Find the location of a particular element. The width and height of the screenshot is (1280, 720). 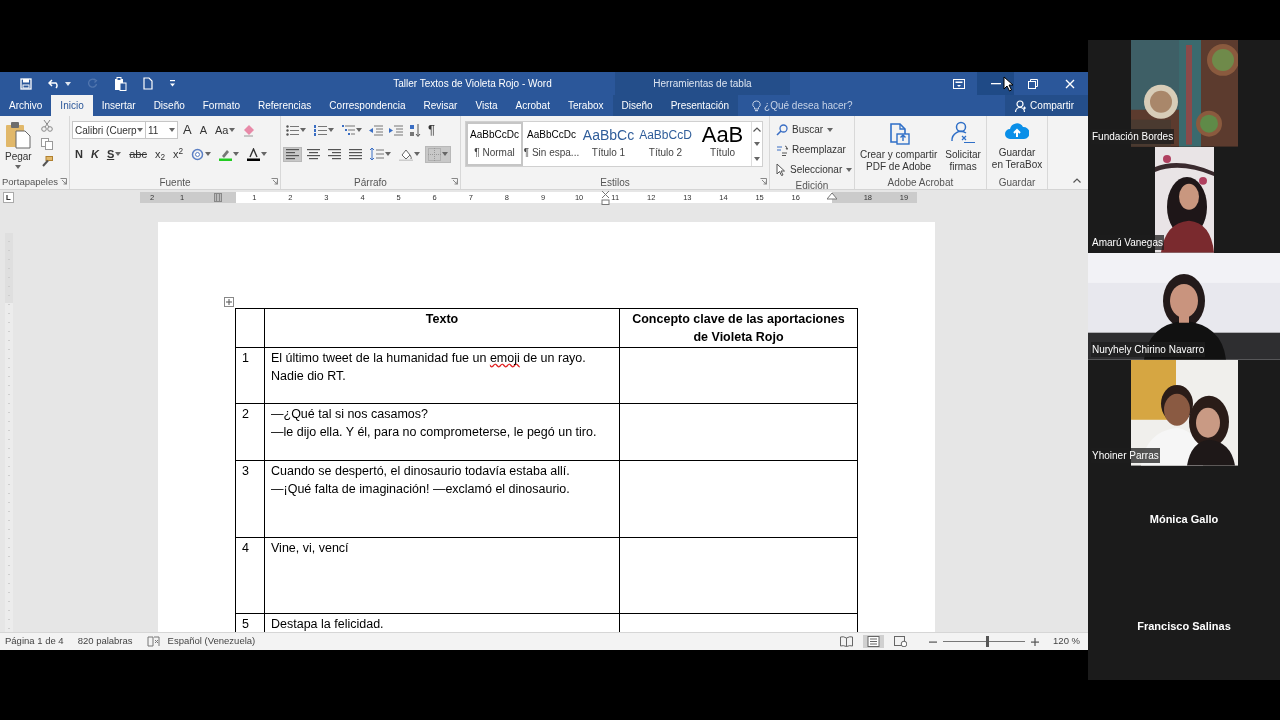

indent-marker-icon is located at coordinates (831, 197).